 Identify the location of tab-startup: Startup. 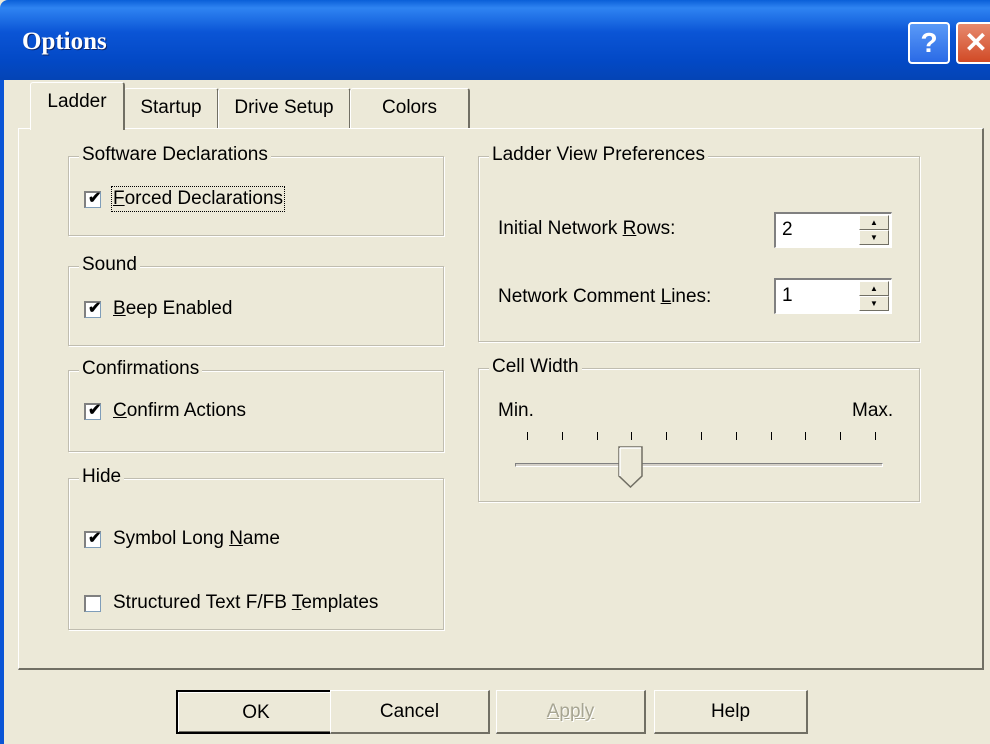
(171, 108).